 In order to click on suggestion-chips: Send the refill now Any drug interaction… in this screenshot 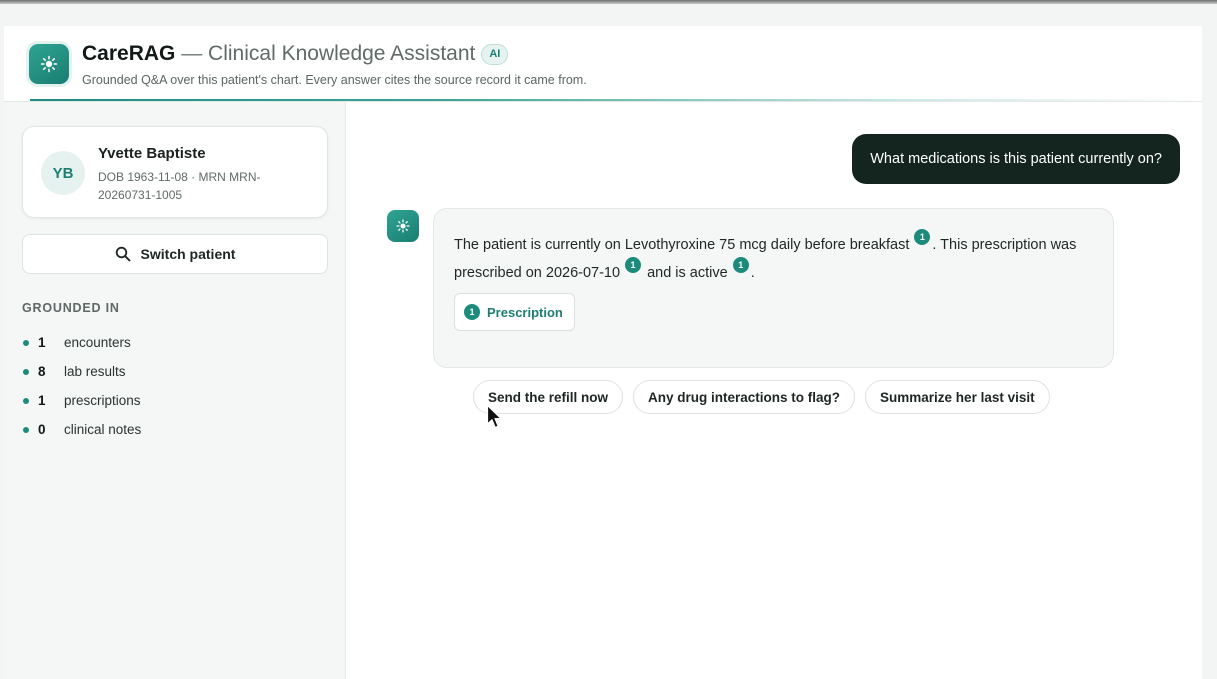, I will do `click(766, 397)`.